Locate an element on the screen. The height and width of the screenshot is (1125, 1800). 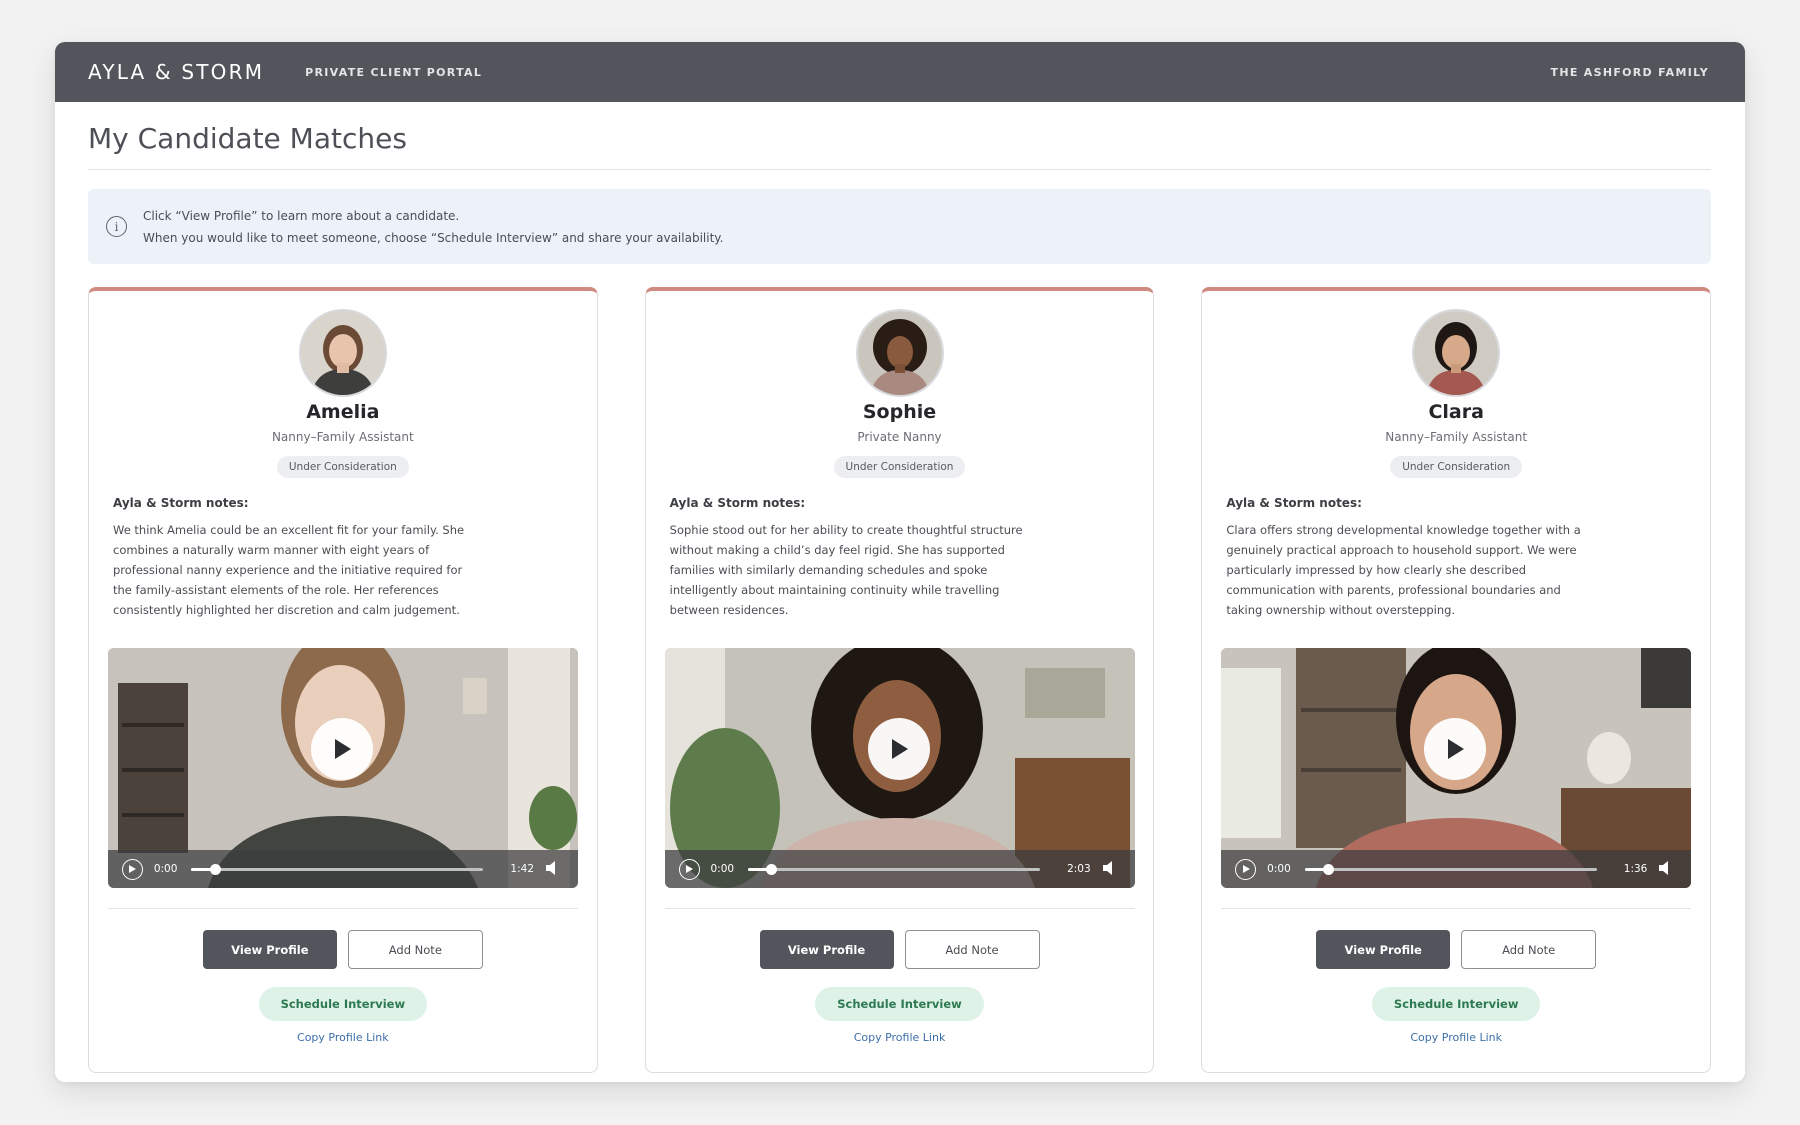
candidate-role: Private Nanny is located at coordinates (899, 437).